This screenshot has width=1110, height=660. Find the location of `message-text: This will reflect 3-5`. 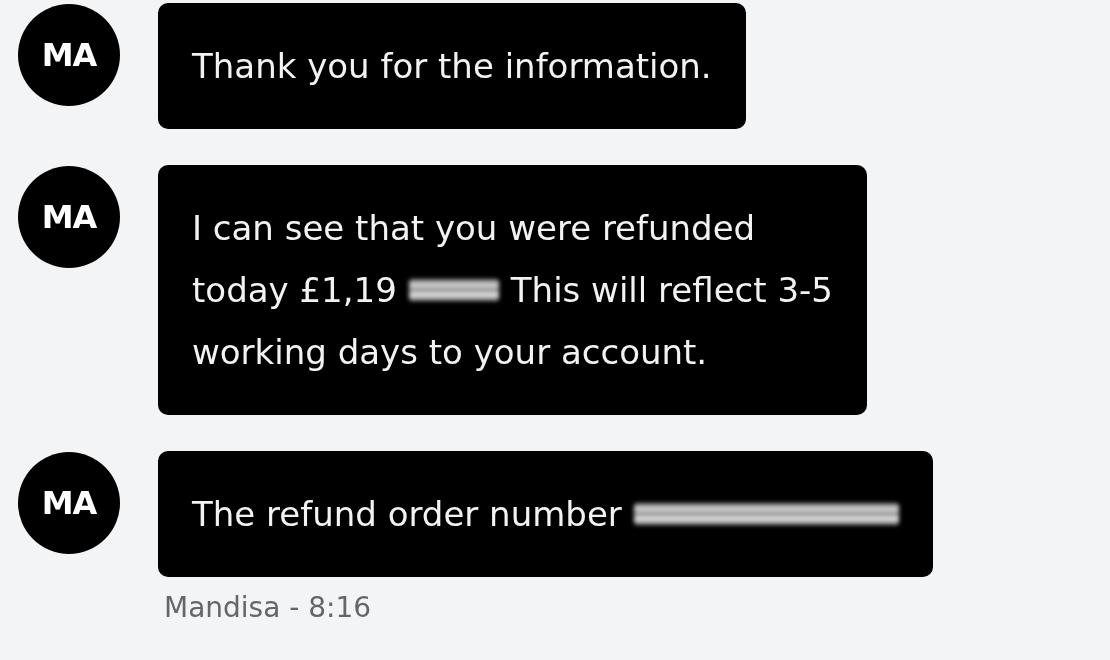

message-text: This will reflect 3-5 is located at coordinates (671, 290).